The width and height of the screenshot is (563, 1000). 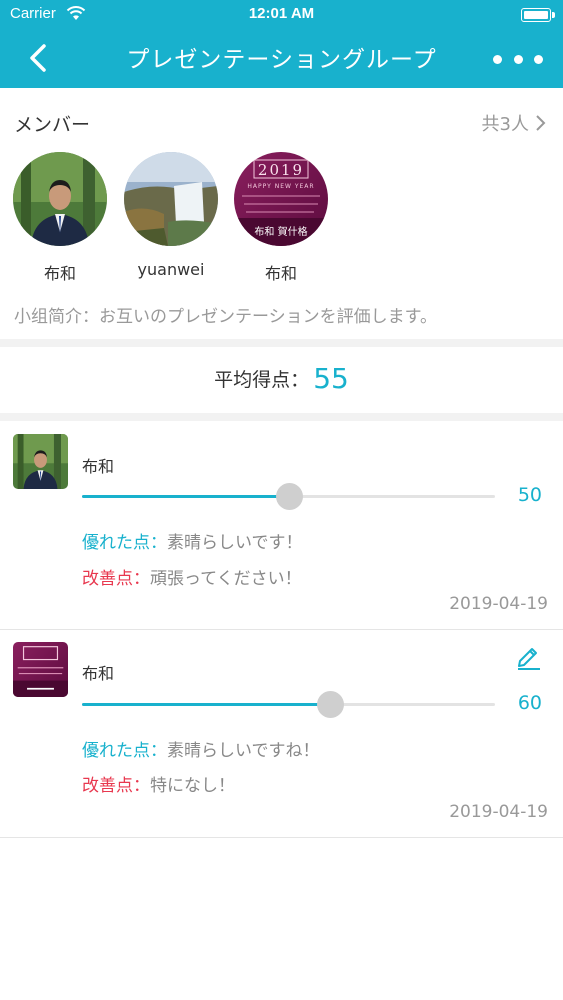 I want to click on new-year-card-icon, so click(x=40, y=669).